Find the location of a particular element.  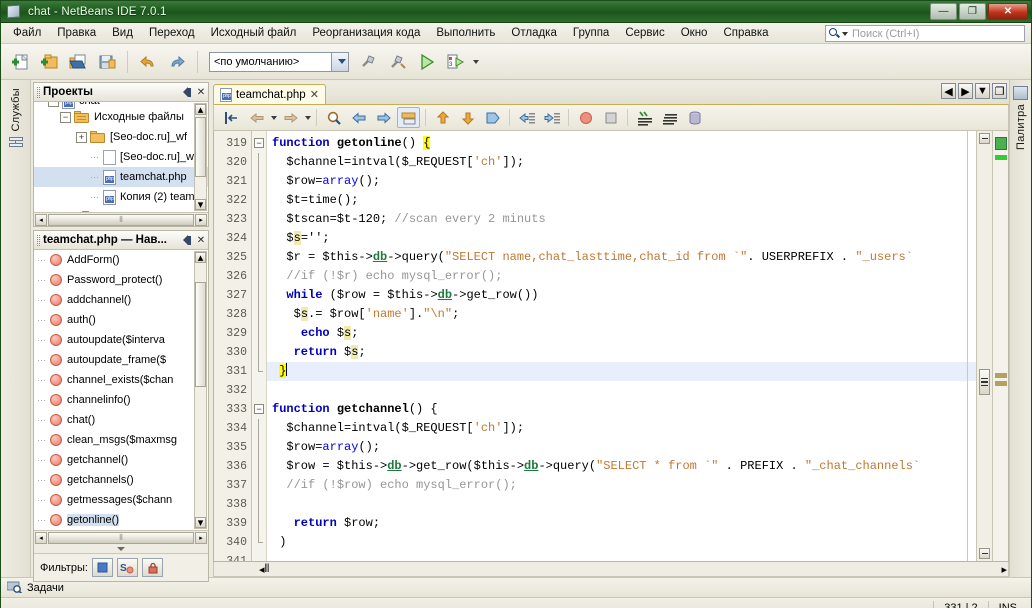

code-line-330: return $s; is located at coordinates (621, 352).